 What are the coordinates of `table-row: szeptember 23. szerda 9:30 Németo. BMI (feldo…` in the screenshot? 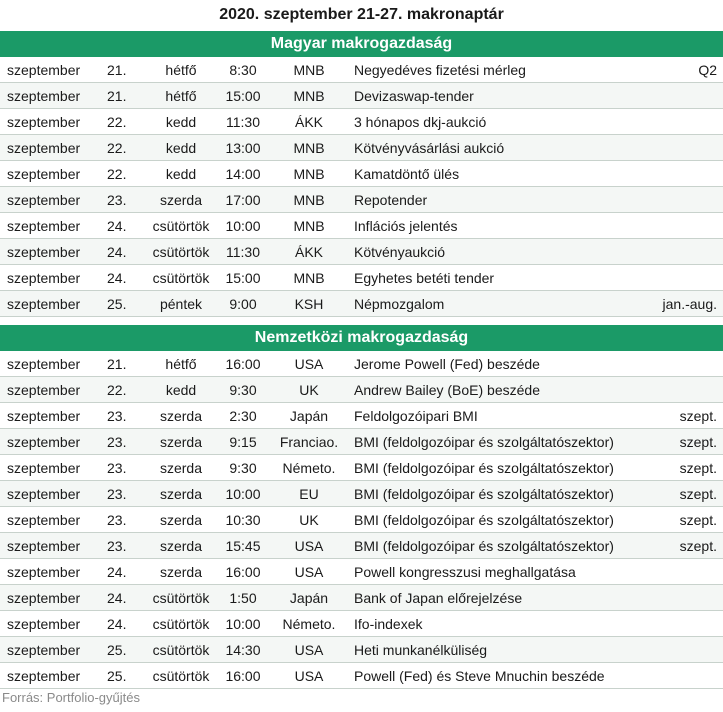 It's located at (361, 468).